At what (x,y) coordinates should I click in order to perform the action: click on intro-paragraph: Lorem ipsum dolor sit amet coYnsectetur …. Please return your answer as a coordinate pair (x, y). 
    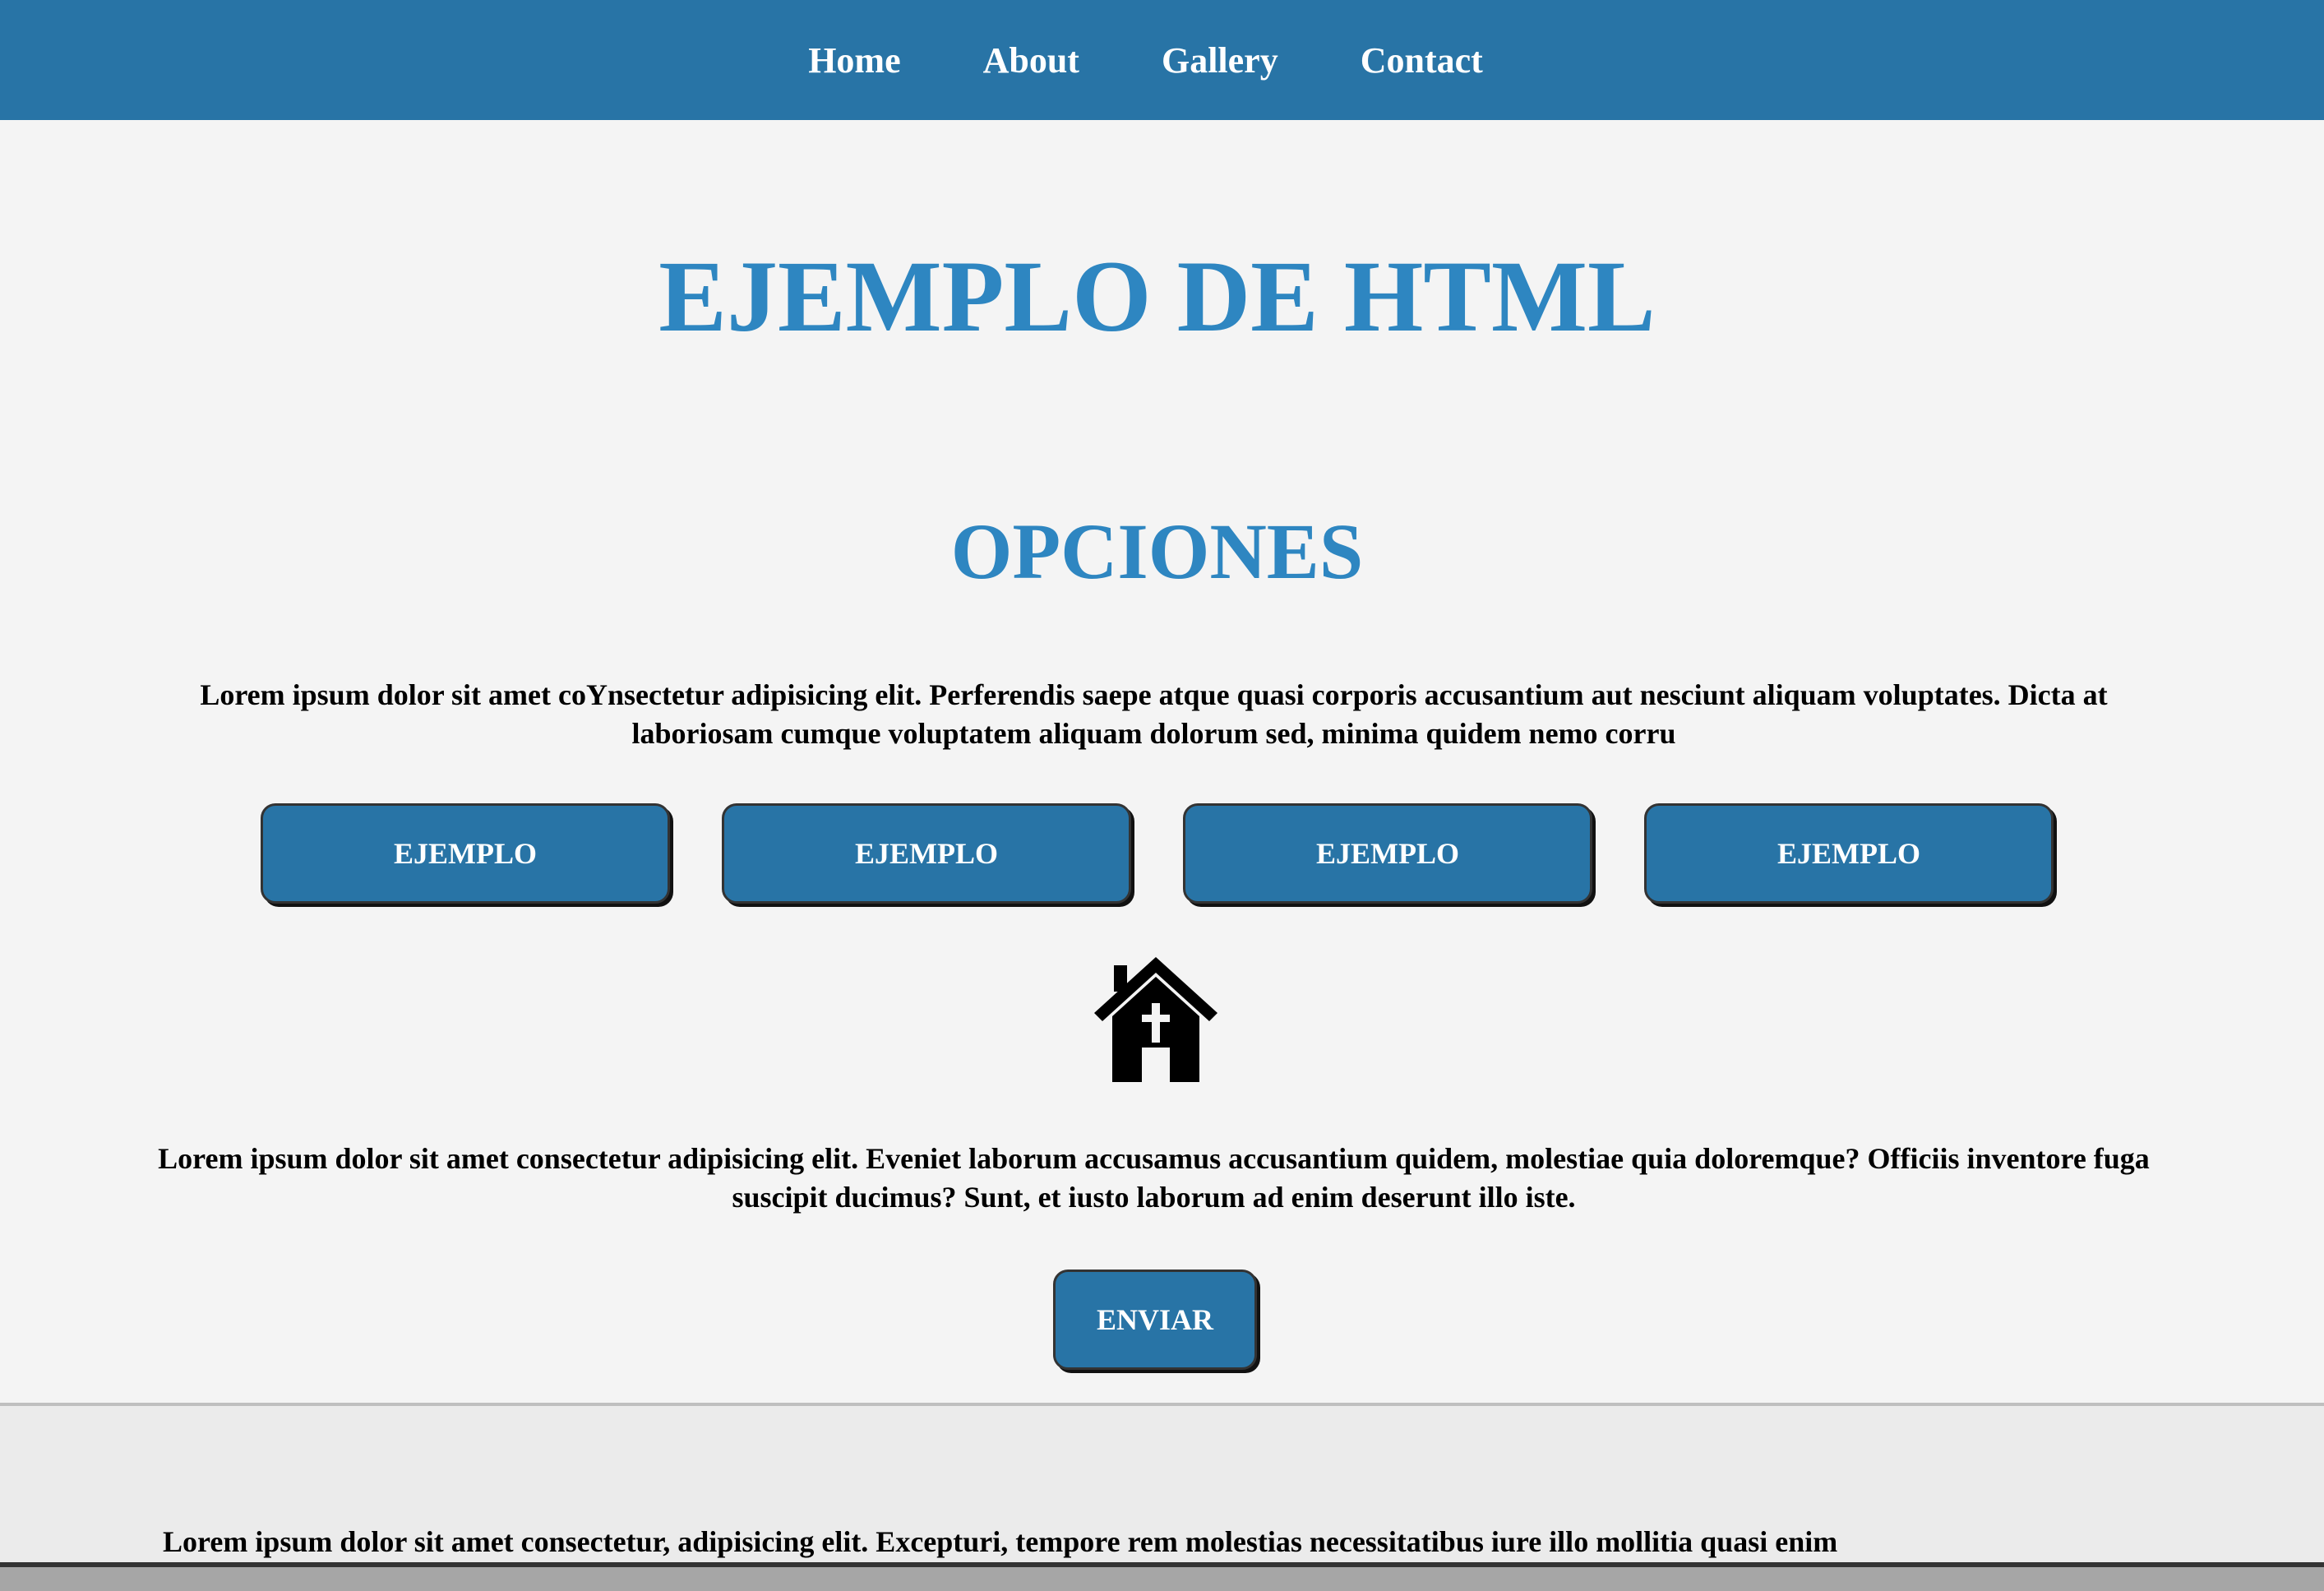
    Looking at the image, I should click on (1154, 714).